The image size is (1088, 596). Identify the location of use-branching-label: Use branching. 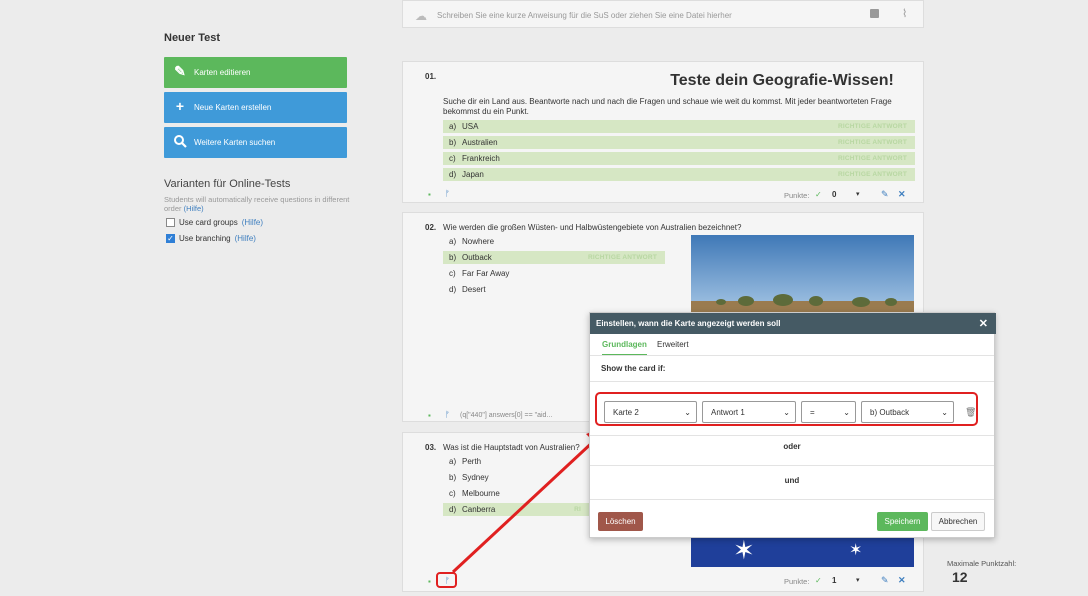
(205, 238).